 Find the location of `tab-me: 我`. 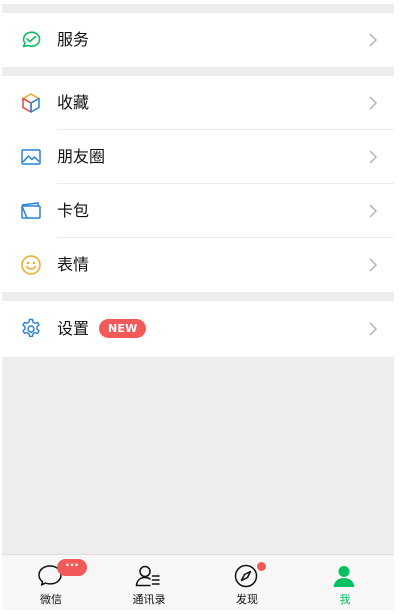

tab-me: 我 is located at coordinates (345, 582).